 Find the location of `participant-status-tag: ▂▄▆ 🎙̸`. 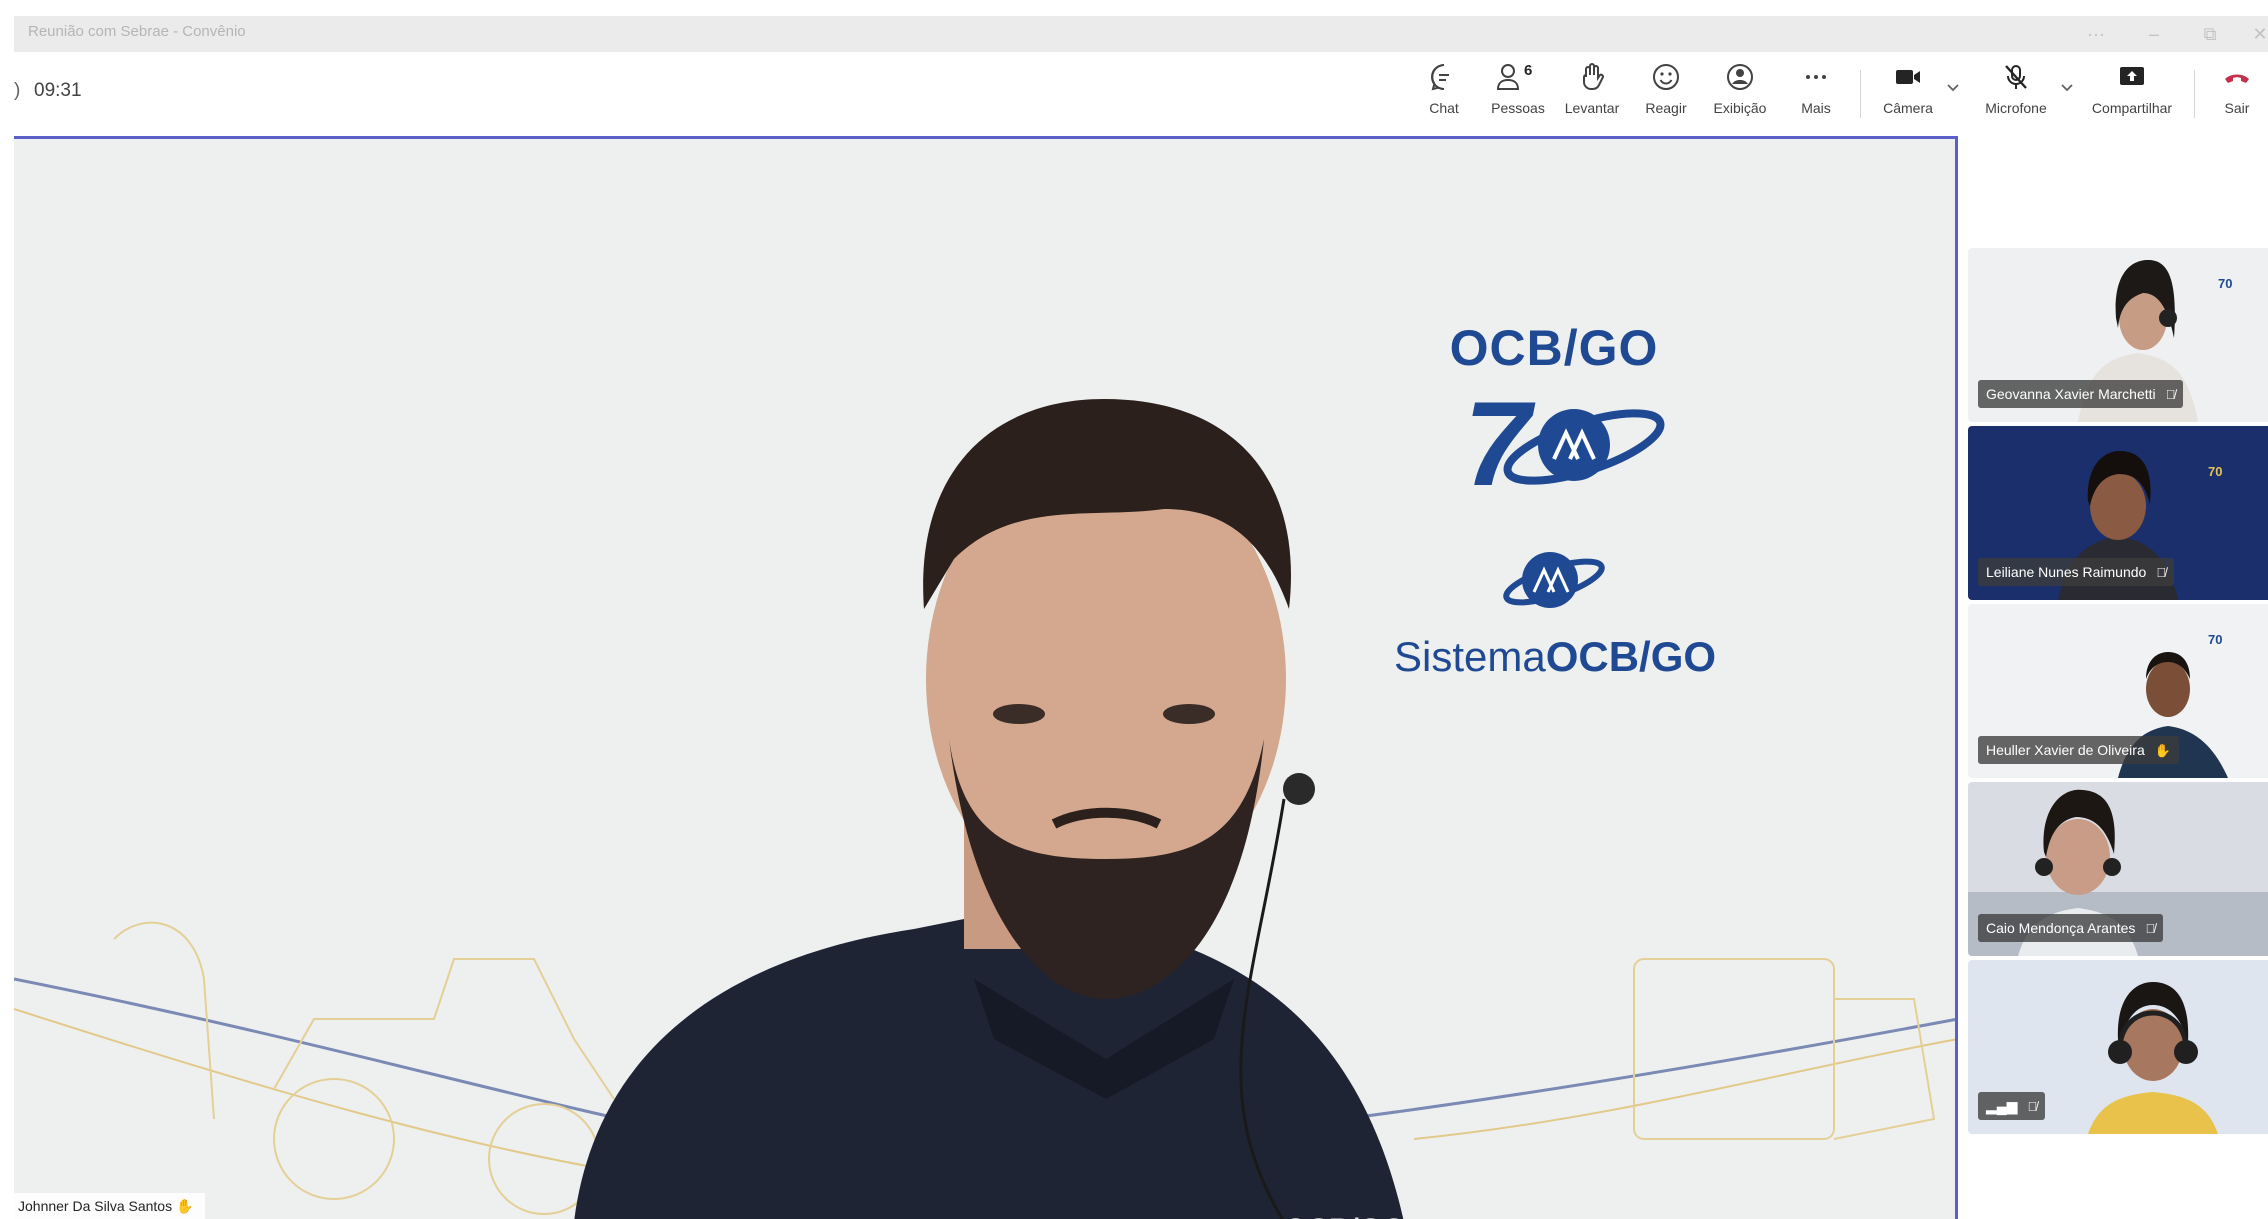

participant-status-tag: ▂▄▆ 🎙̸ is located at coordinates (2012, 1106).